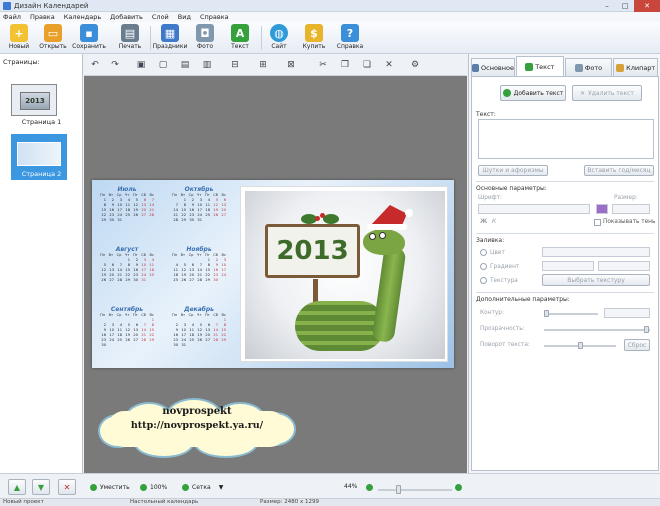 The height and width of the screenshot is (506, 660). I want to click on gradient-start-field, so click(568, 266).